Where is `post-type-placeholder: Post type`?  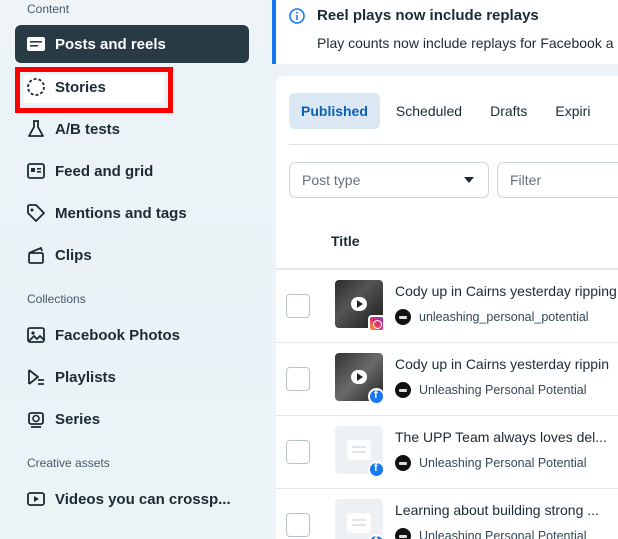
post-type-placeholder: Post type is located at coordinates (331, 180).